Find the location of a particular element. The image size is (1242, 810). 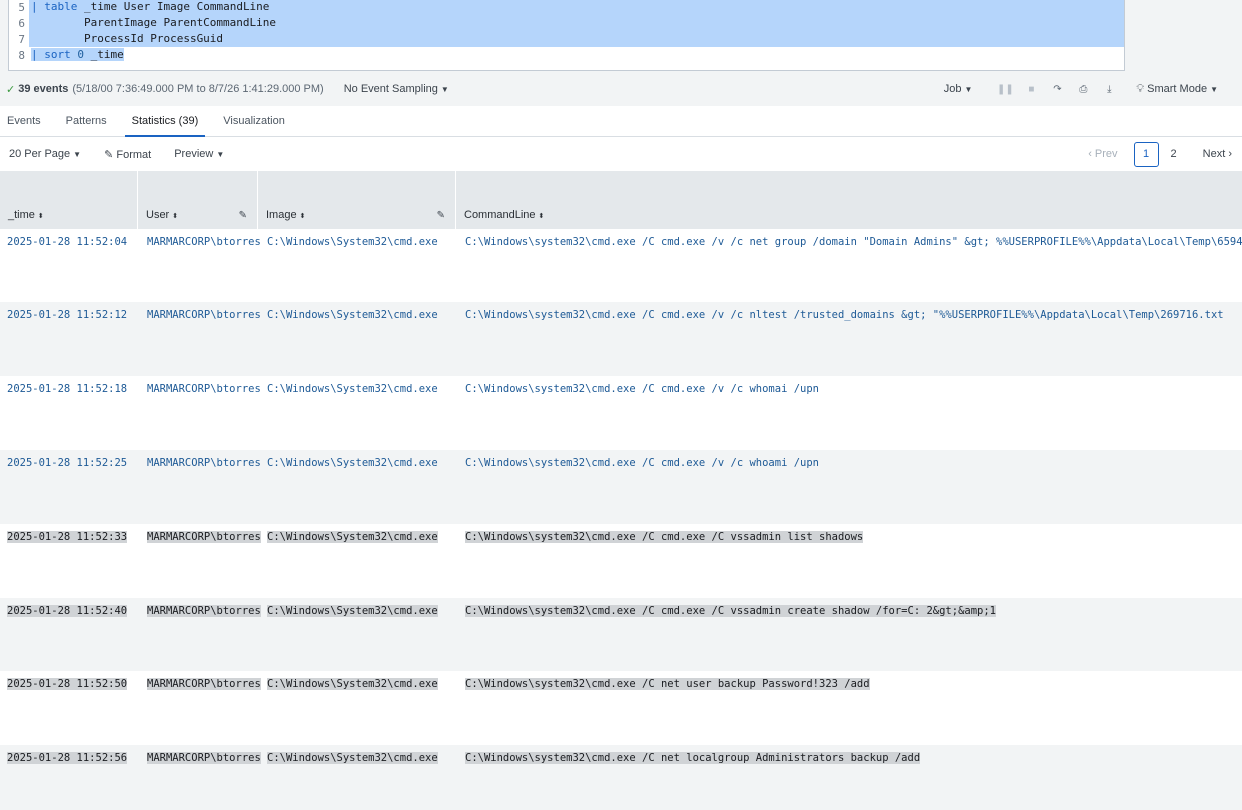

per-page-dropdown: 20 Per Page ▼ is located at coordinates (45, 154).